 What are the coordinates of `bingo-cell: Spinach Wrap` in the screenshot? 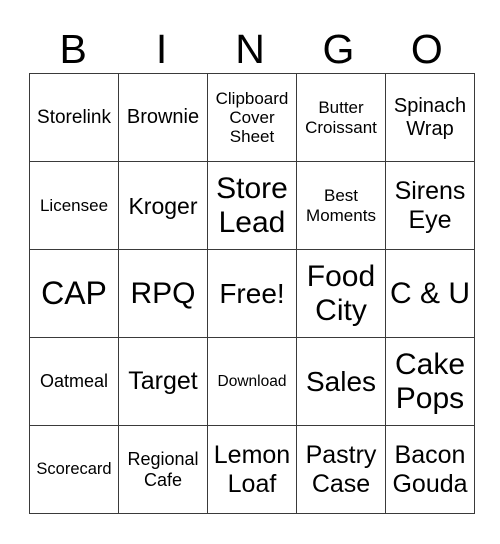 It's located at (430, 117).